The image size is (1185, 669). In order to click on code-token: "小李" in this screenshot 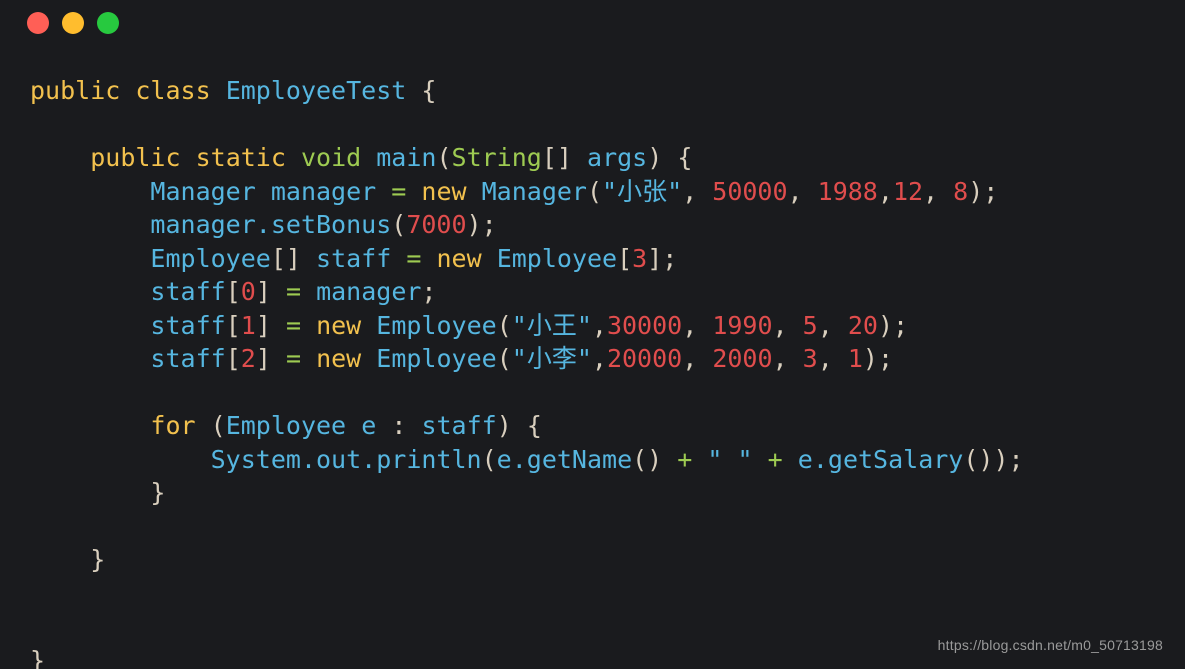, I will do `click(551, 358)`.